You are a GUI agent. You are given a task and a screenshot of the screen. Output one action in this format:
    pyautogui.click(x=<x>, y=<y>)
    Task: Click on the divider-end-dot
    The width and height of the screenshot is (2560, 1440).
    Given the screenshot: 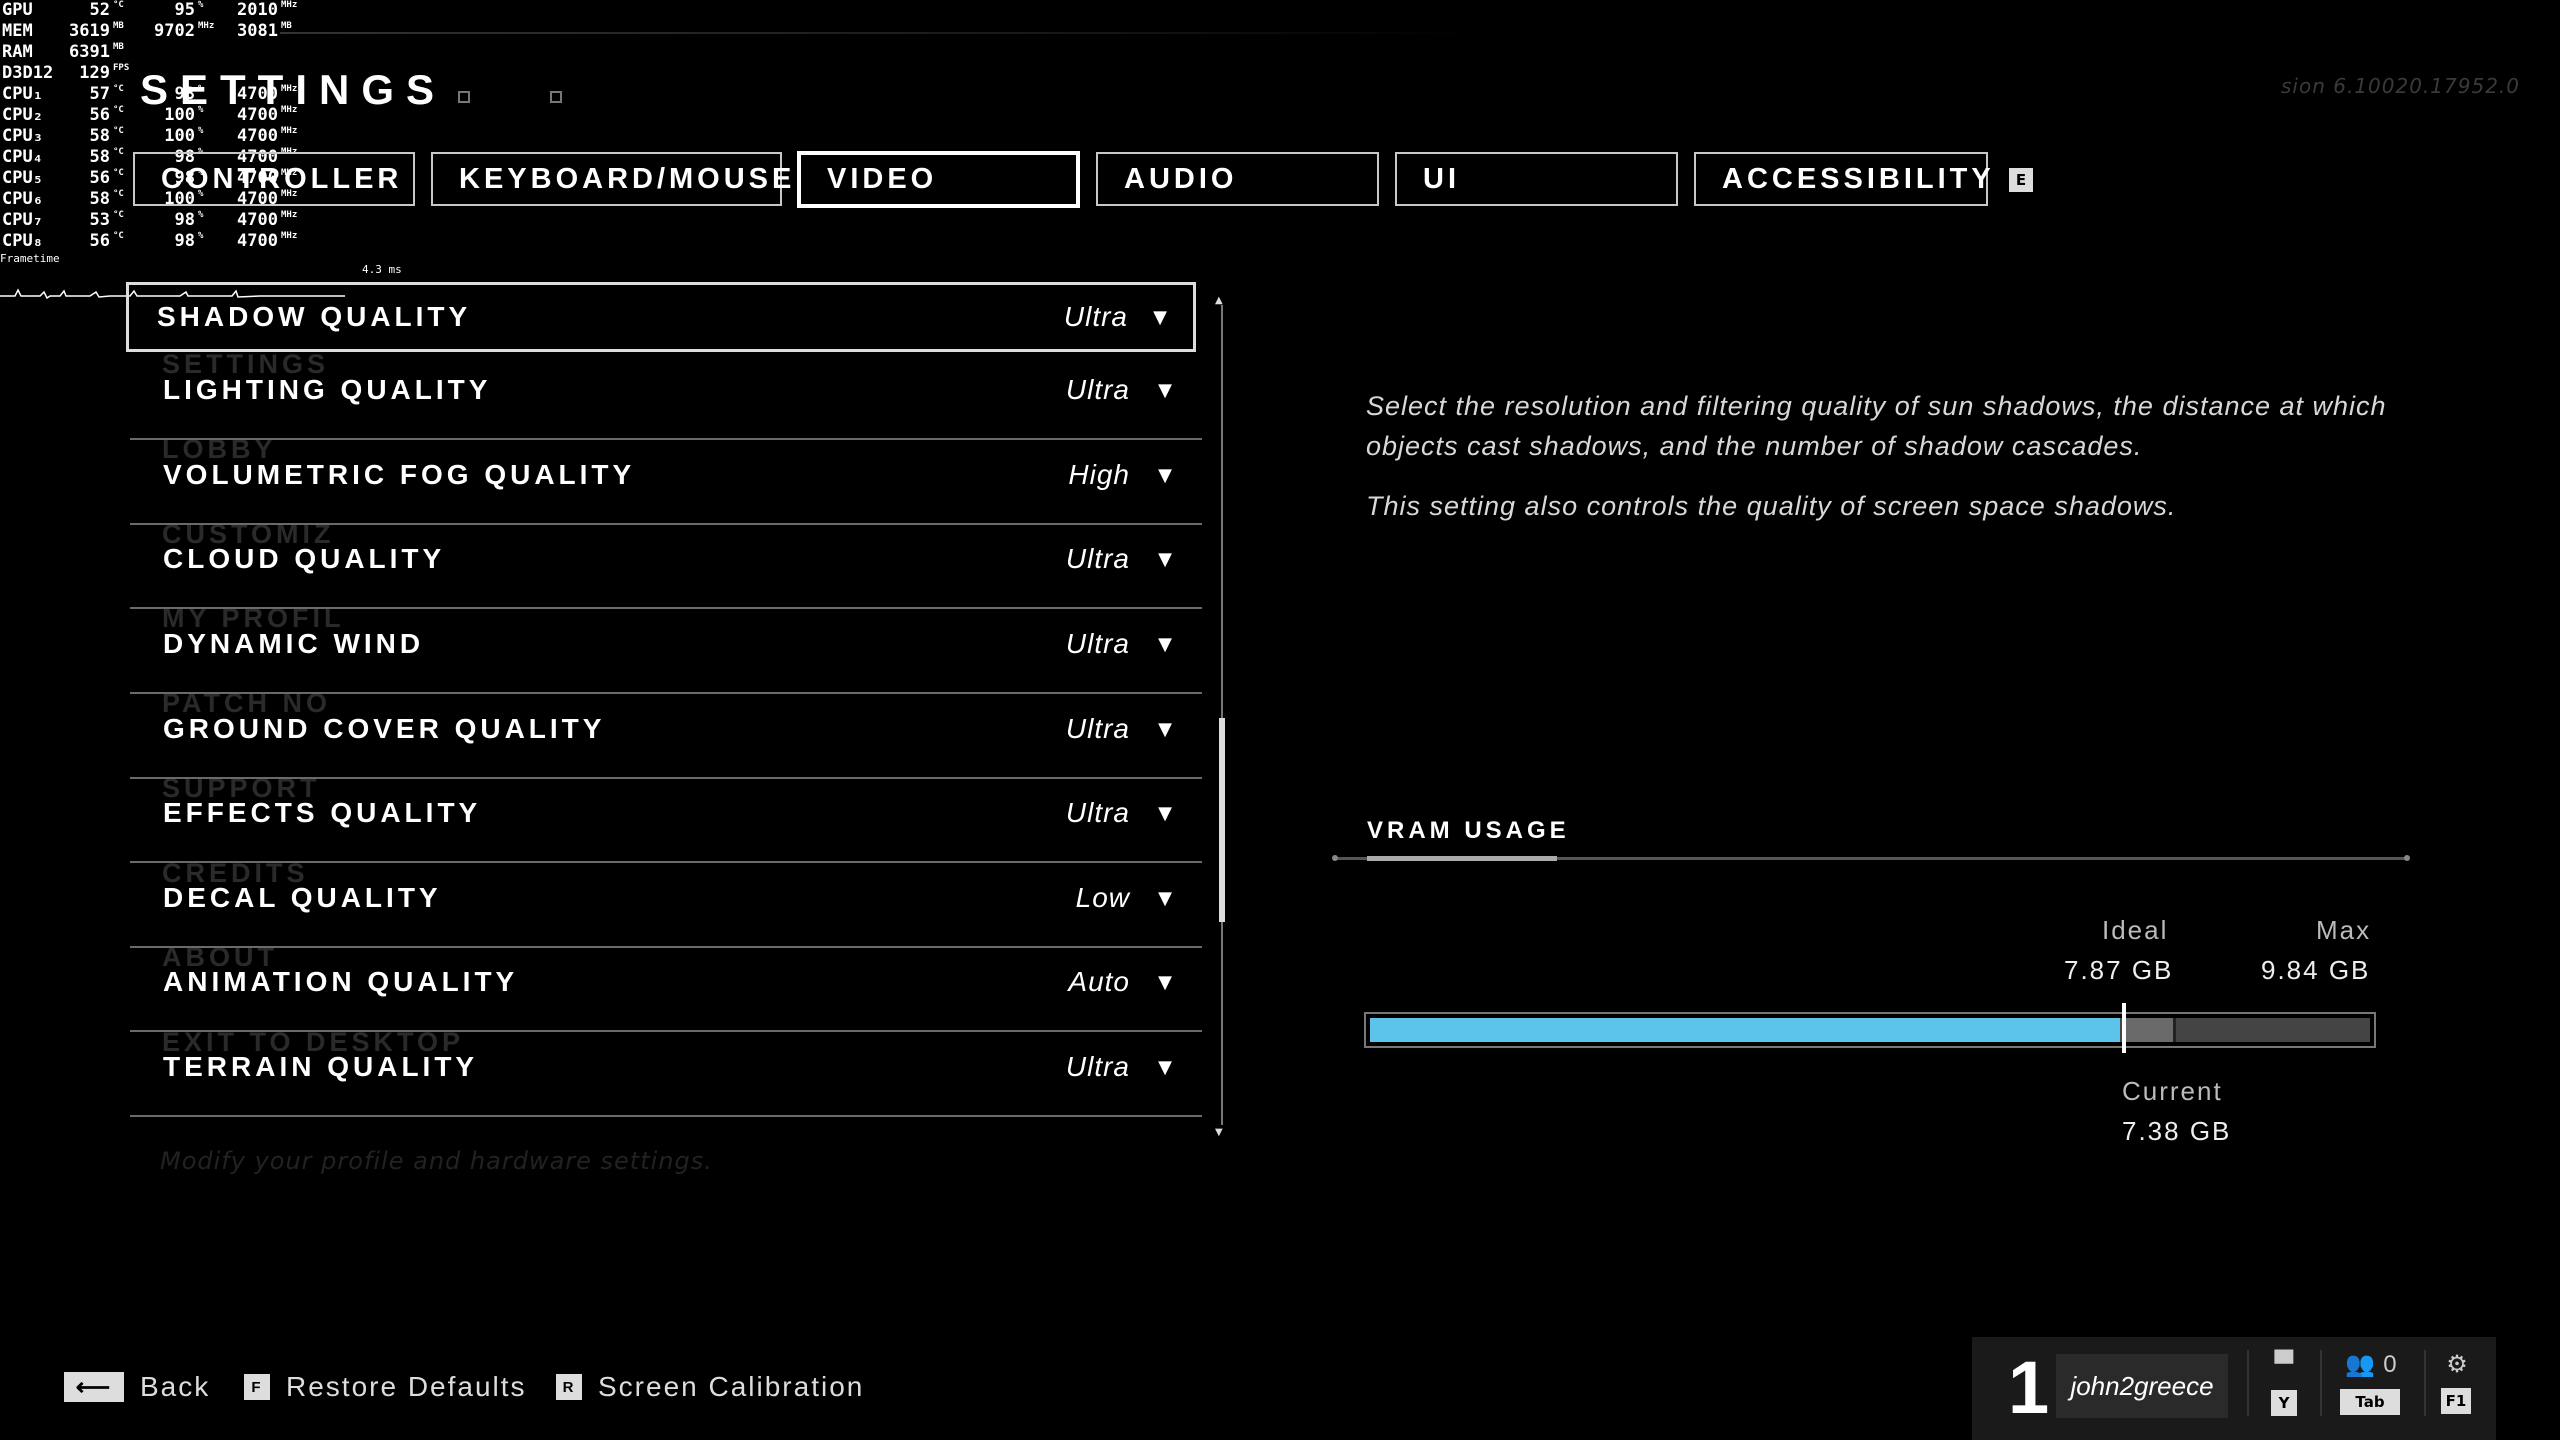 What is the action you would take?
    pyautogui.click(x=1335, y=858)
    